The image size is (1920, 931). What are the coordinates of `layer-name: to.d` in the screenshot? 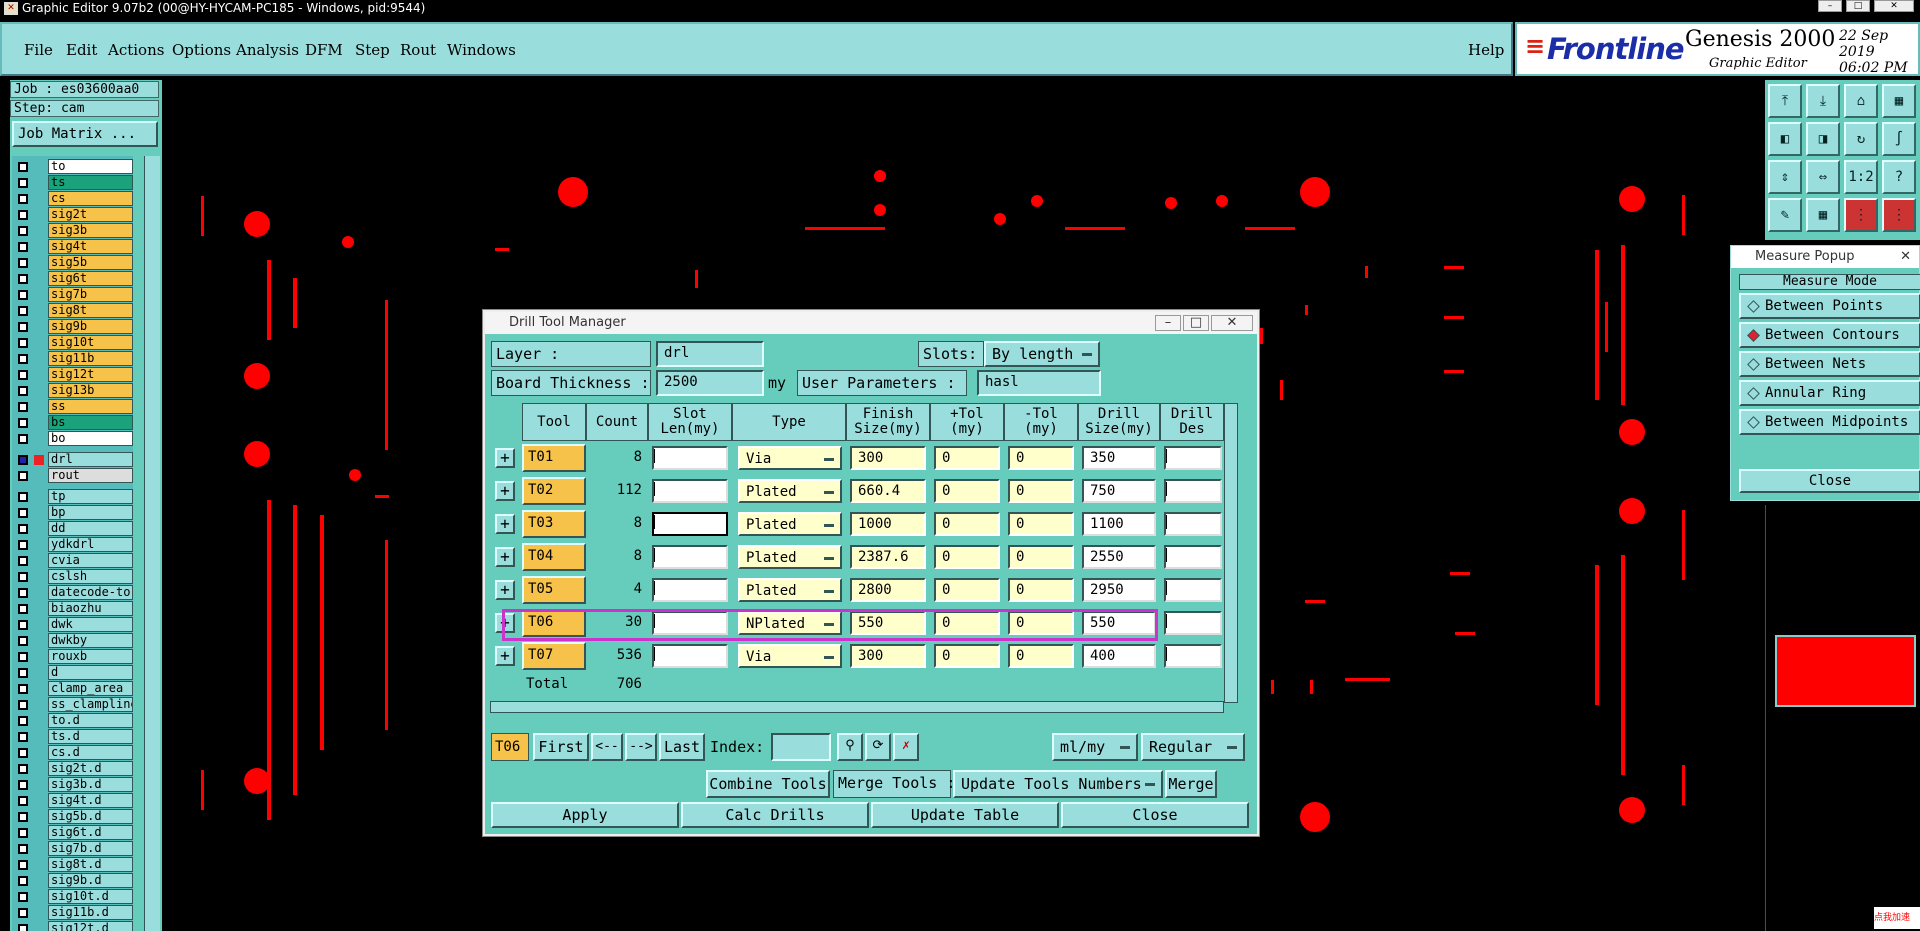 It's located at (90, 720).